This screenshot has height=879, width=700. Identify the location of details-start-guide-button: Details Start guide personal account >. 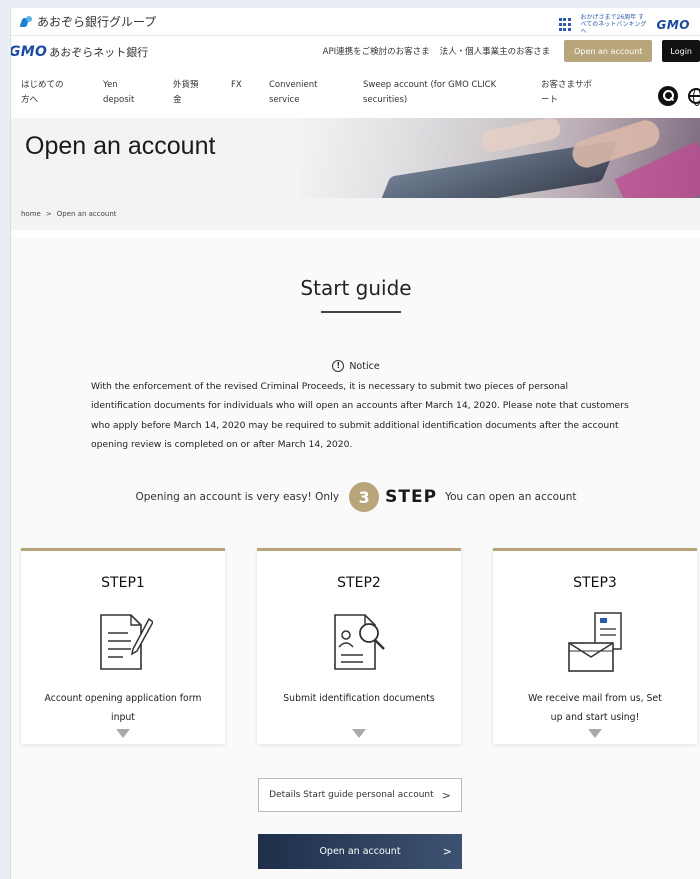
(360, 795).